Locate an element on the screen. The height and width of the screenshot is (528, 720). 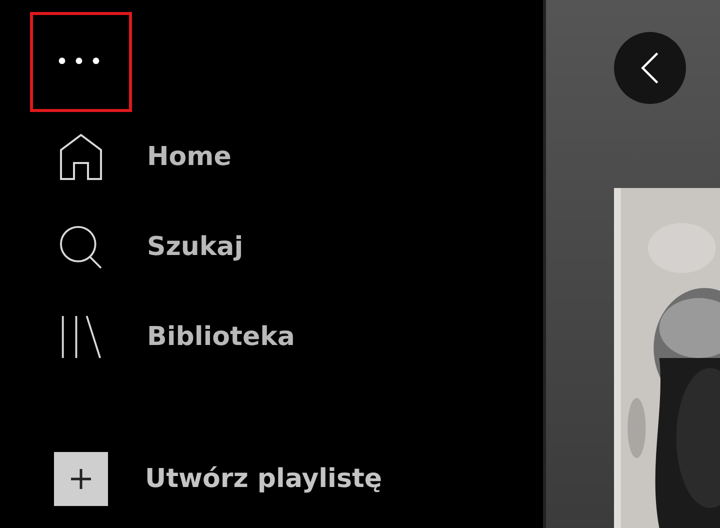
create-playlist-item: Utwórz playlistę is located at coordinates (206, 479).